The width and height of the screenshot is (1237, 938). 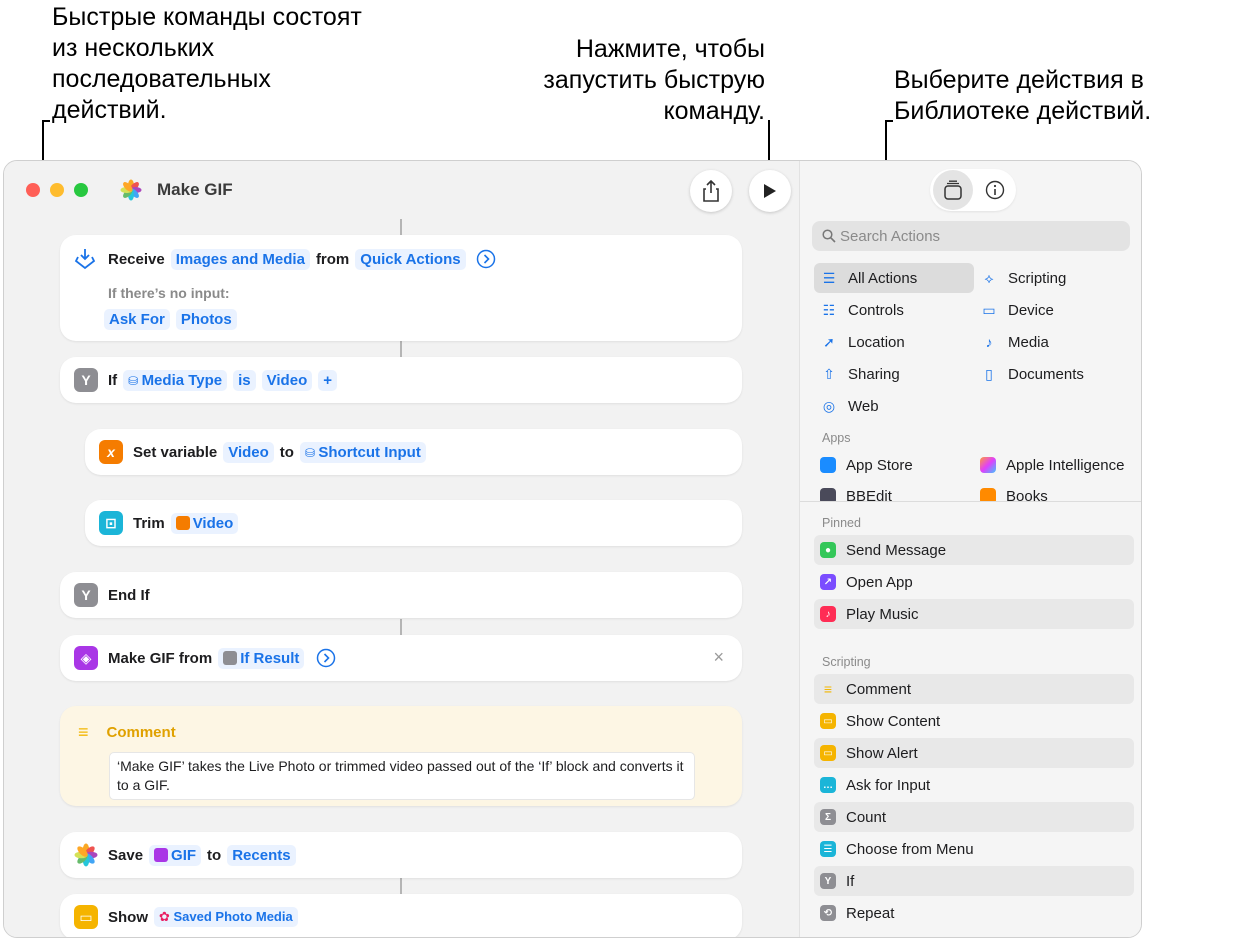 I want to click on save-action-card: Save GIF to Recents, so click(x=401, y=855).